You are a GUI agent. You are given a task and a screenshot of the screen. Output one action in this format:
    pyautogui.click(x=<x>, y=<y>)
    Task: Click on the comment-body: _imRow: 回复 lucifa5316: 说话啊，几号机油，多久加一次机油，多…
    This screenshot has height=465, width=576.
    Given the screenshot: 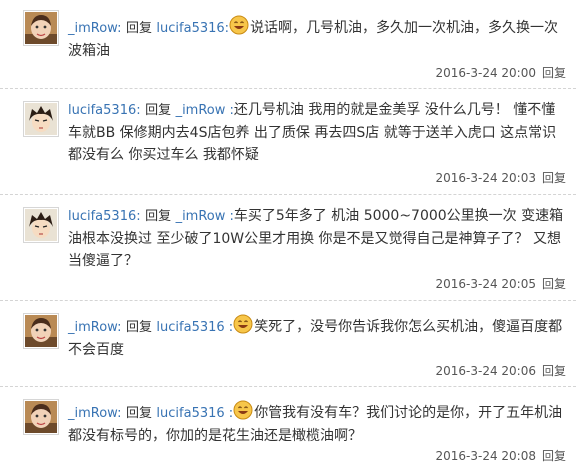 What is the action you would take?
    pyautogui.click(x=318, y=38)
    